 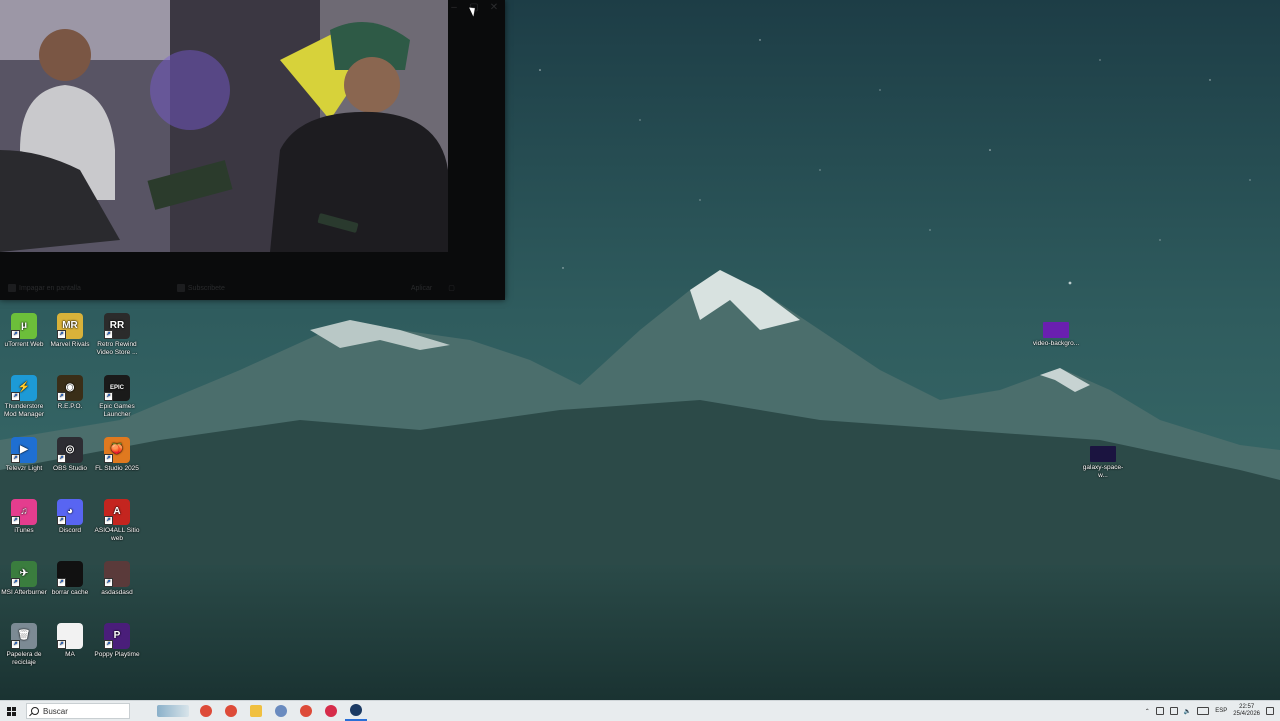 What do you see at coordinates (24, 636) in the screenshot?
I see `recycle-bin-icon: 🗑 ↗` at bounding box center [24, 636].